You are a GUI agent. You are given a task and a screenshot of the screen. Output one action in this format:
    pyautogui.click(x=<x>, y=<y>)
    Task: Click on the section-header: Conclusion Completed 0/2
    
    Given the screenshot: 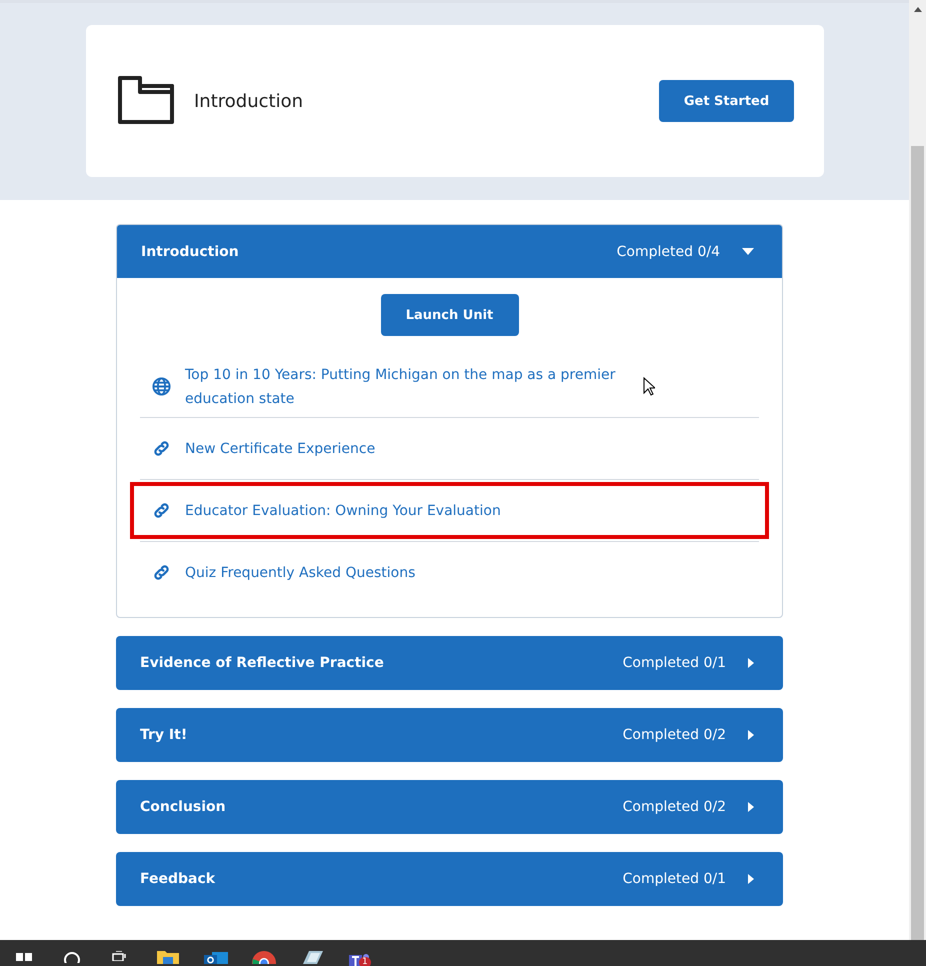 What is the action you would take?
    pyautogui.click(x=449, y=807)
    